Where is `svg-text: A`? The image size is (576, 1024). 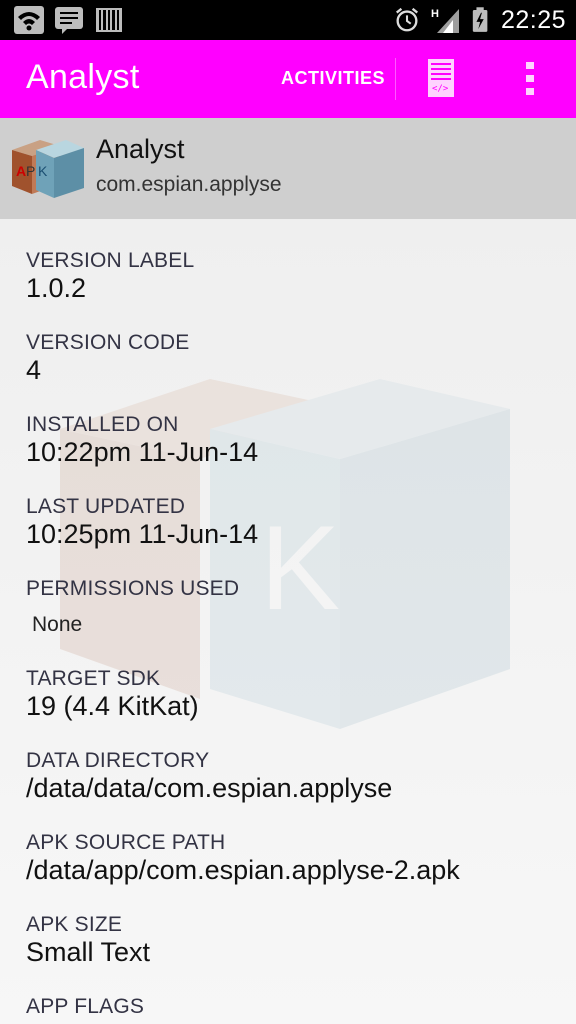 svg-text: A is located at coordinates (21, 171).